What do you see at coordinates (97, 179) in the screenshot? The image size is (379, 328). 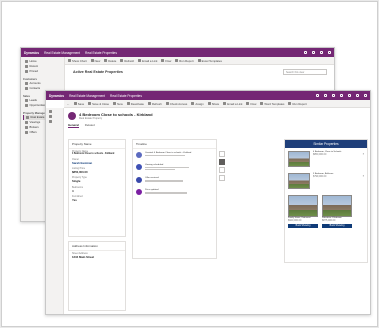 I see `field-property-type: Property Type Single` at bounding box center [97, 179].